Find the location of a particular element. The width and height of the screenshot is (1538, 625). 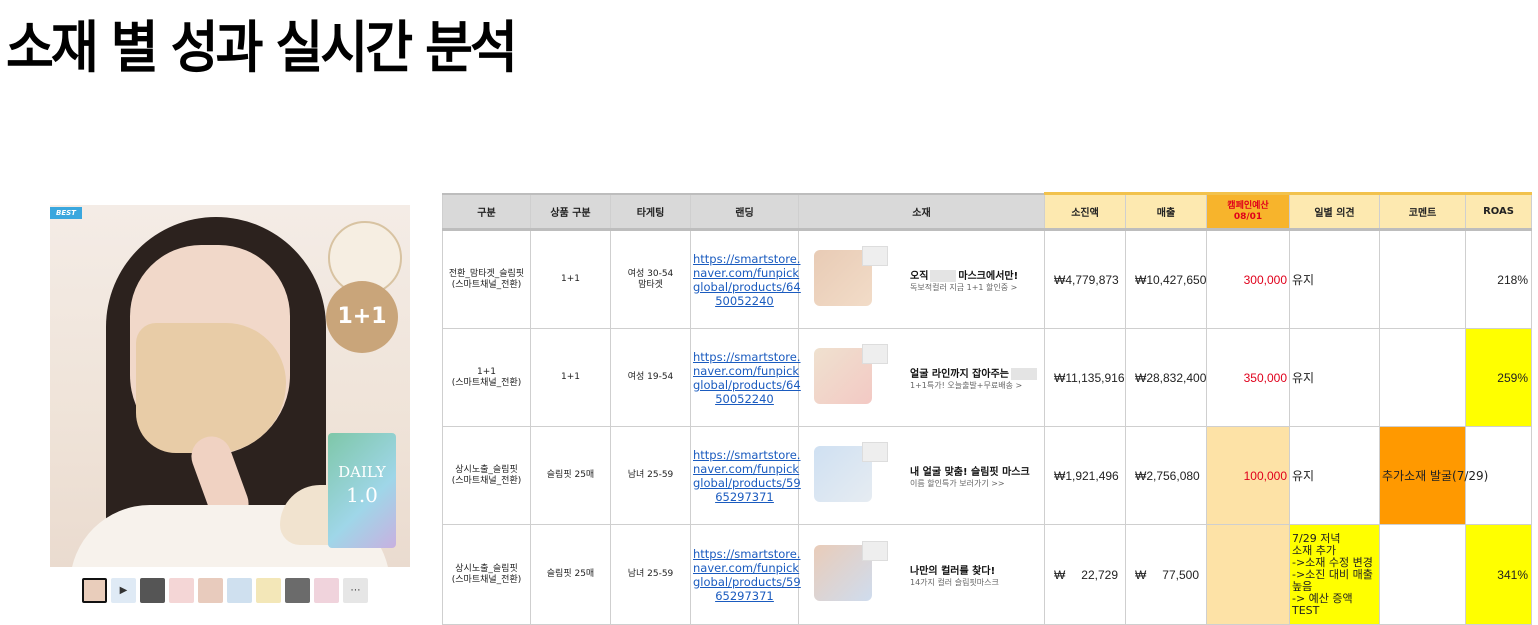

mask-shape is located at coordinates (211, 388).